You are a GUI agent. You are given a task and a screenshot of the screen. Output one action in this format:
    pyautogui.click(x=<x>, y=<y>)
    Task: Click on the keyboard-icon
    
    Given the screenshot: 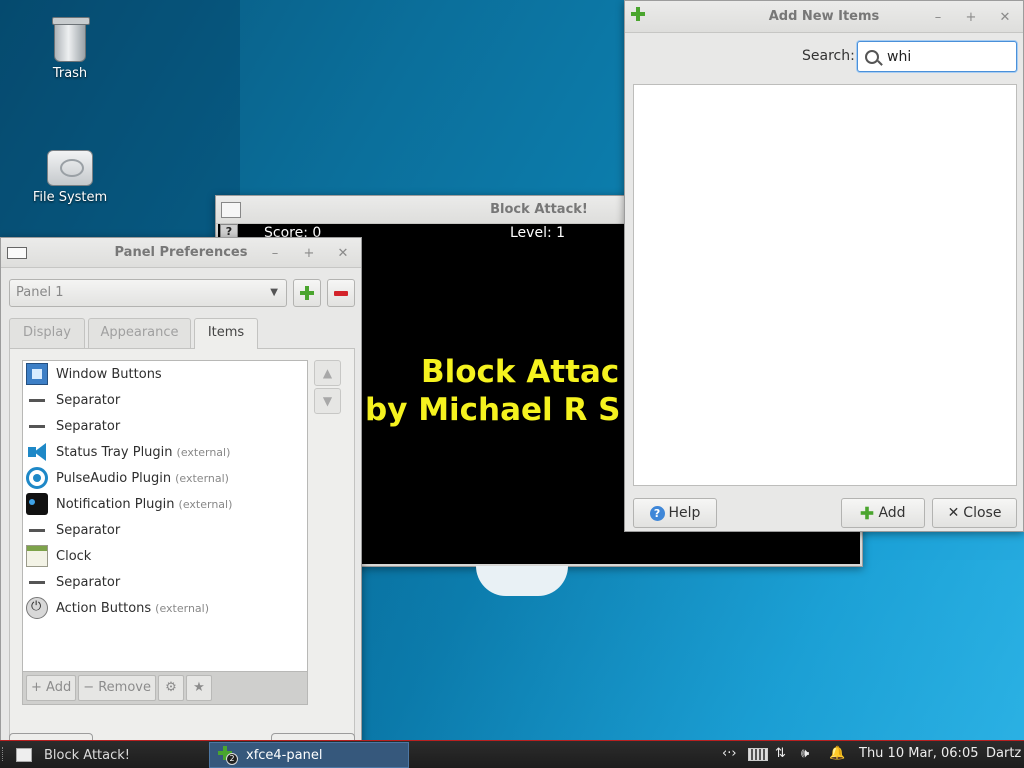 What is the action you would take?
    pyautogui.click(x=758, y=754)
    